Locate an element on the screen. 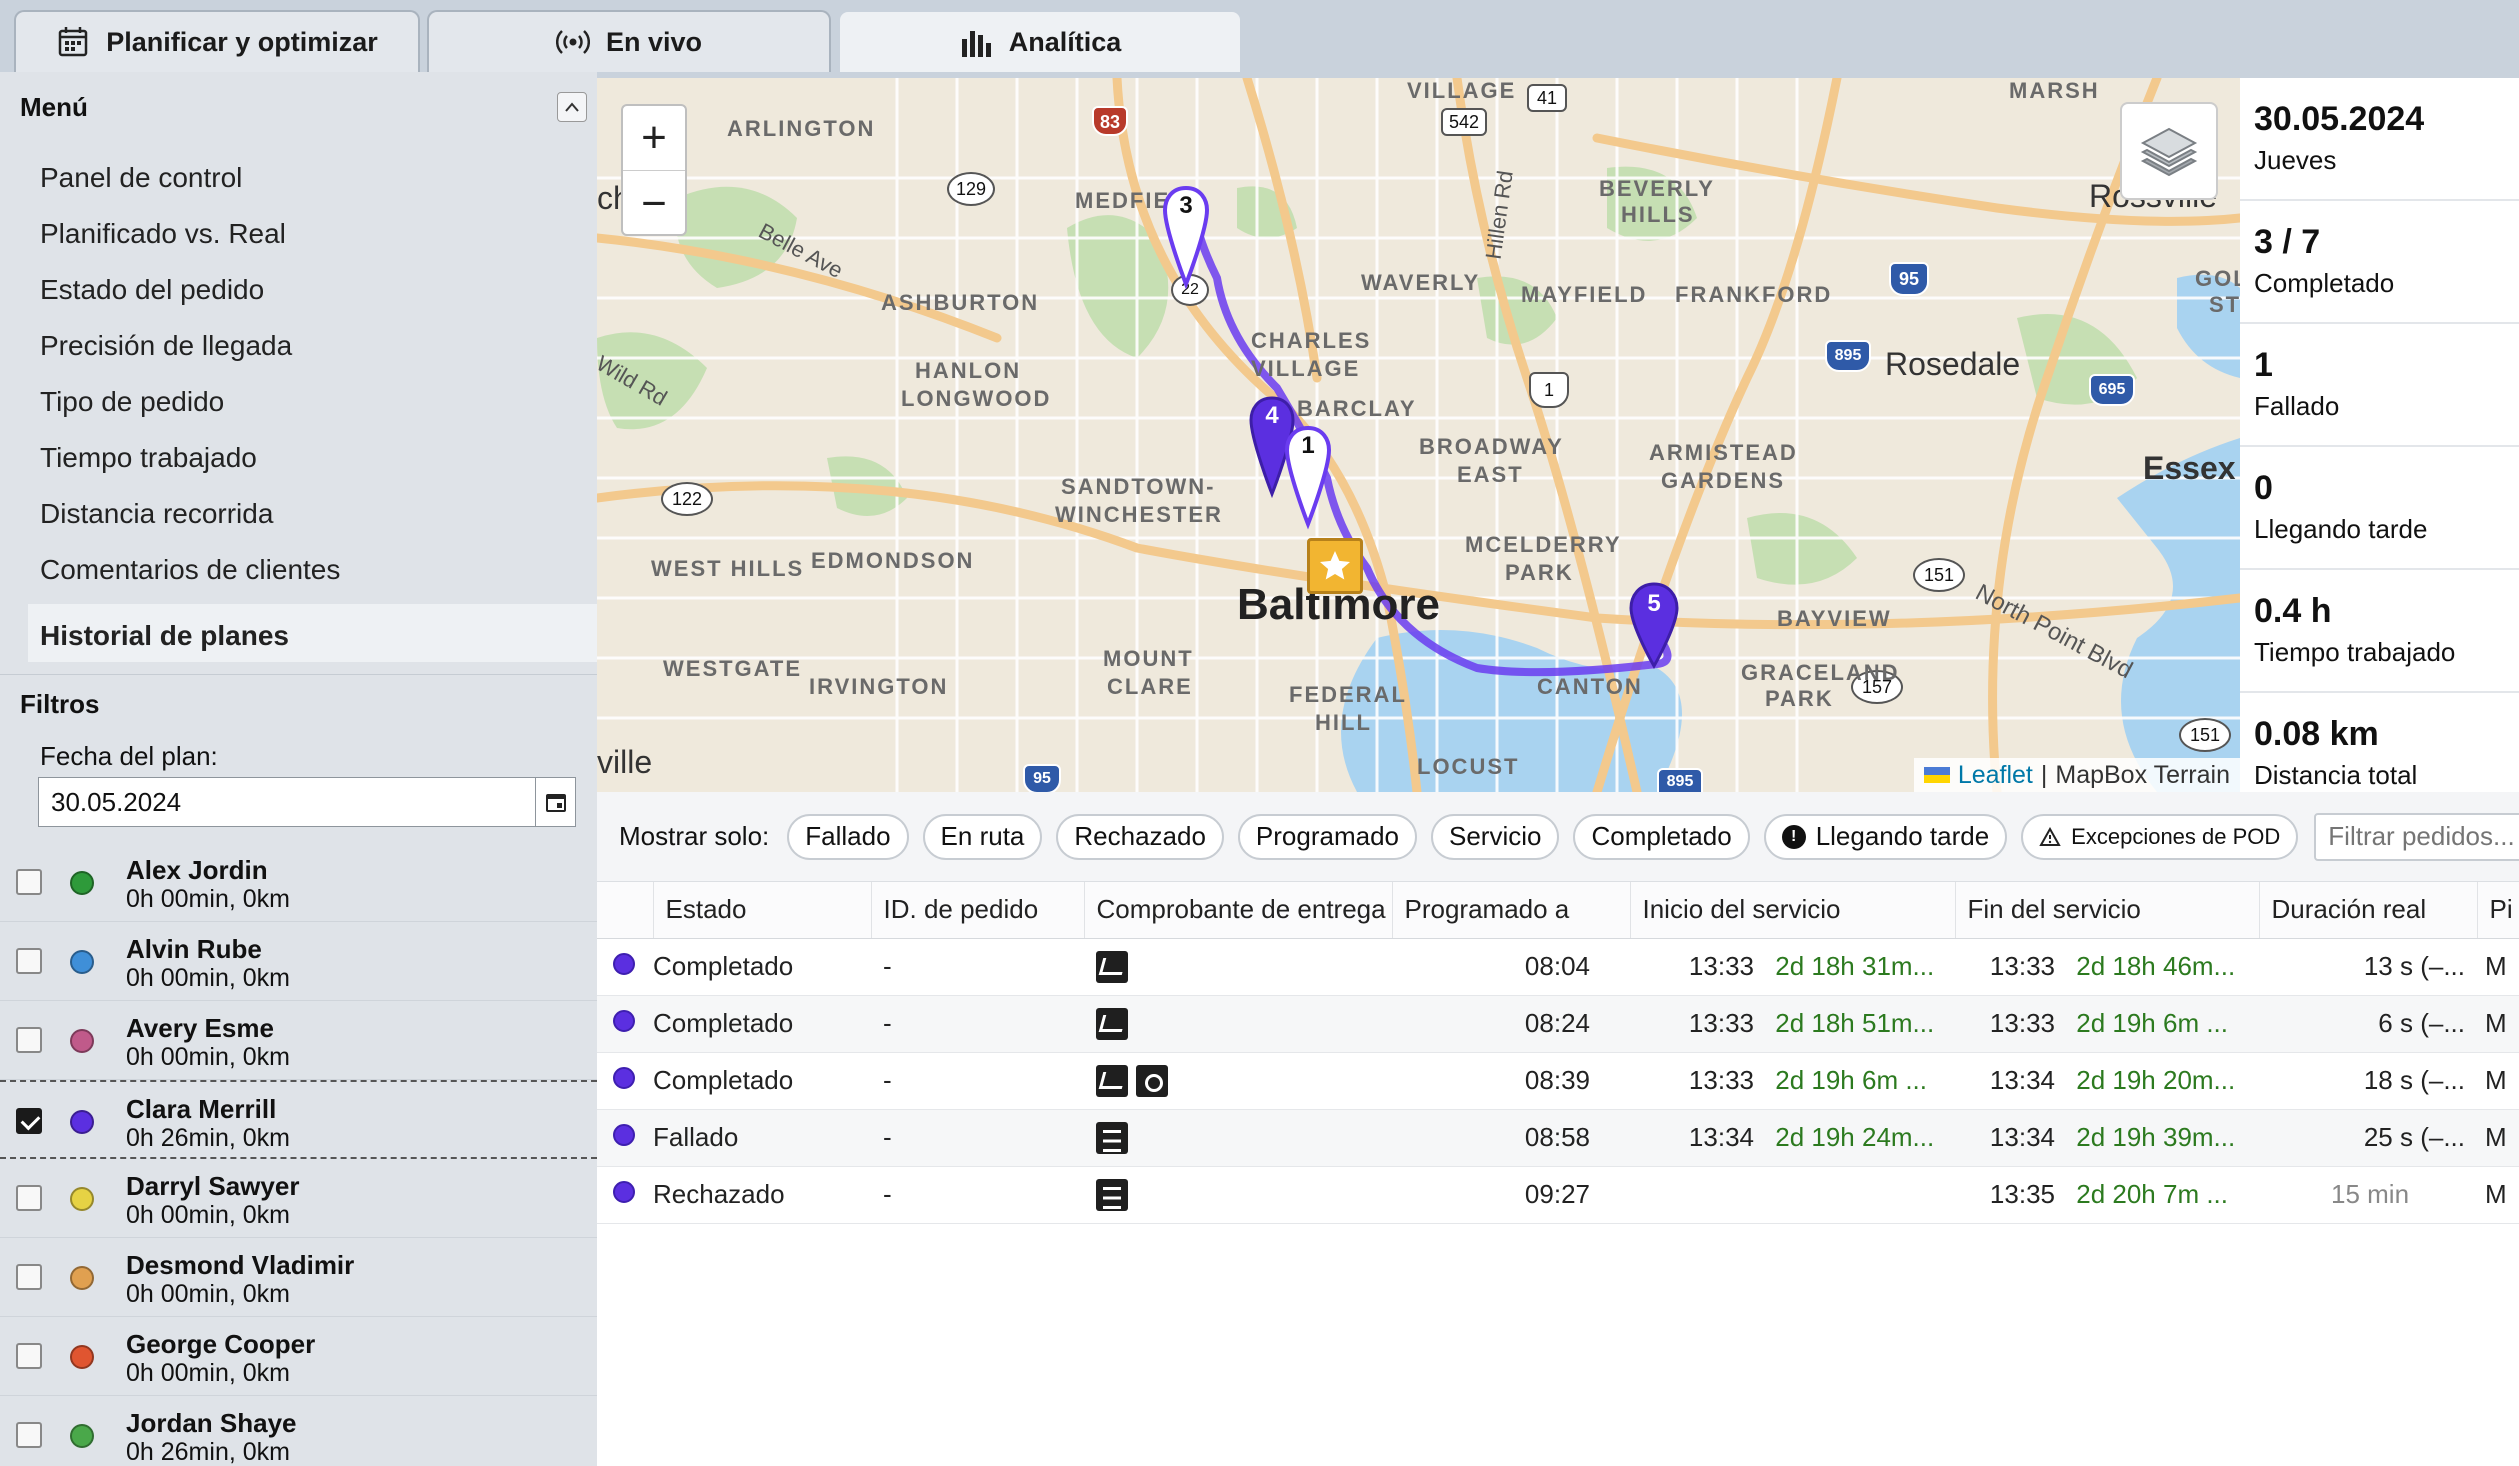  driver-row: Desmond Vladimir 0h 00min, 0km is located at coordinates (298, 1277).